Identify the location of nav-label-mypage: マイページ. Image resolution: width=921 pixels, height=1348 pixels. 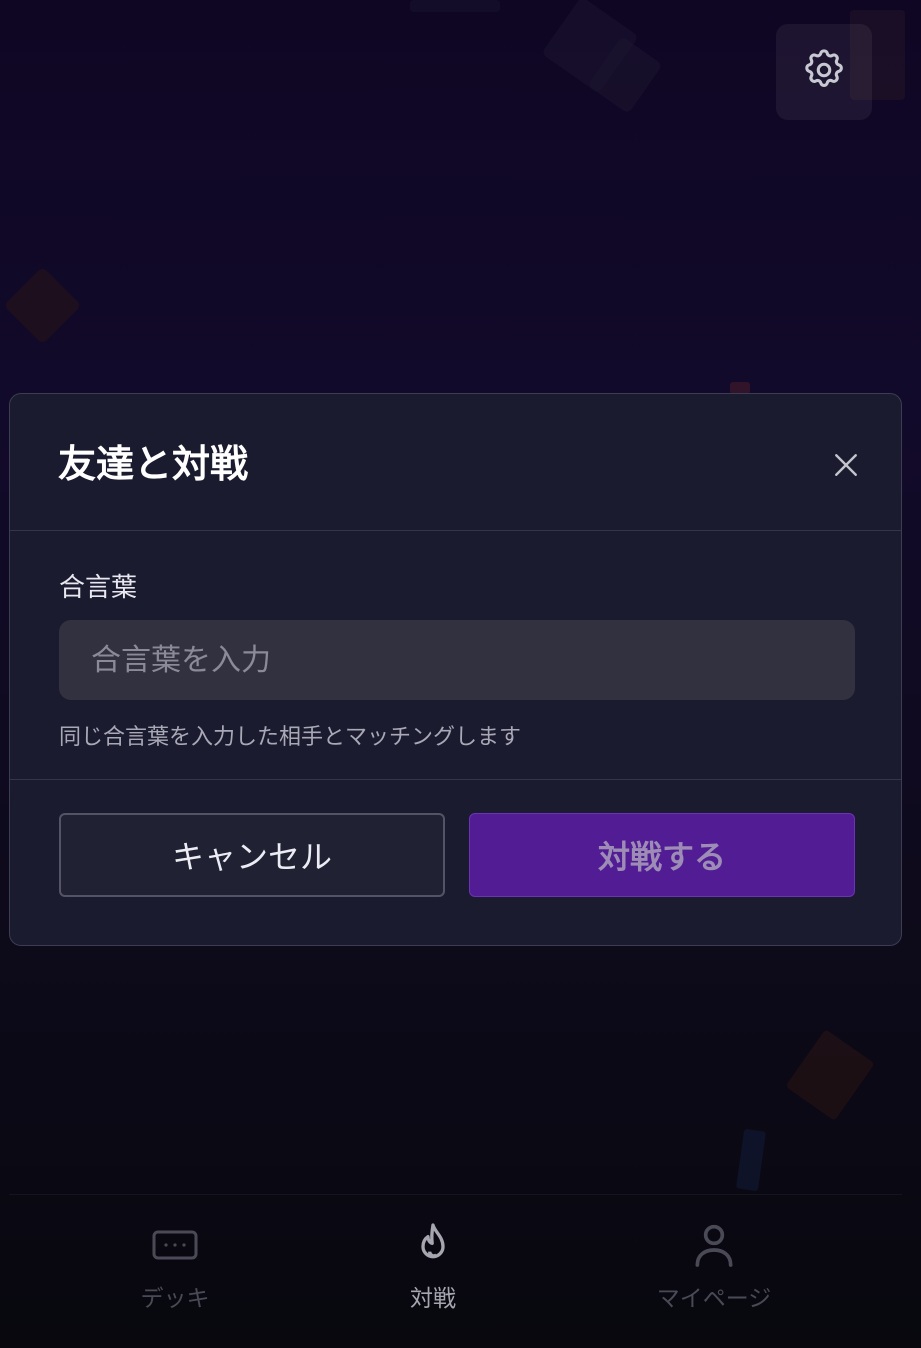
(714, 1299).